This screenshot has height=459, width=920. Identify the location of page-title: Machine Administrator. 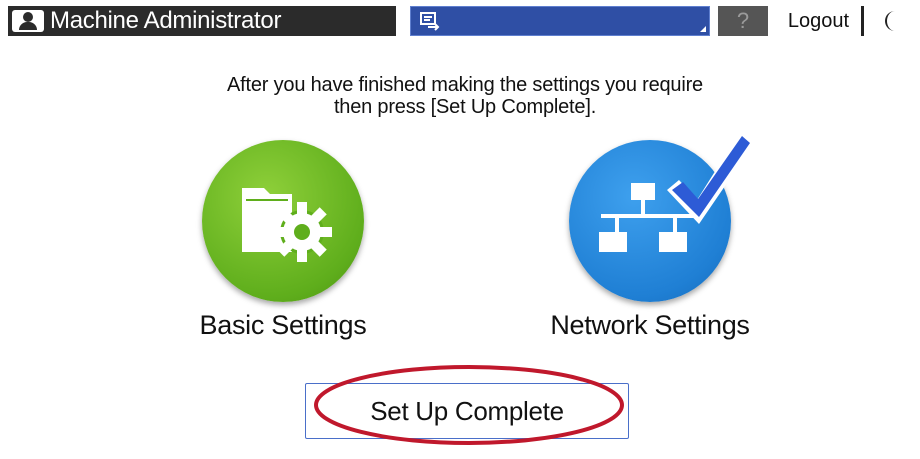
(166, 20).